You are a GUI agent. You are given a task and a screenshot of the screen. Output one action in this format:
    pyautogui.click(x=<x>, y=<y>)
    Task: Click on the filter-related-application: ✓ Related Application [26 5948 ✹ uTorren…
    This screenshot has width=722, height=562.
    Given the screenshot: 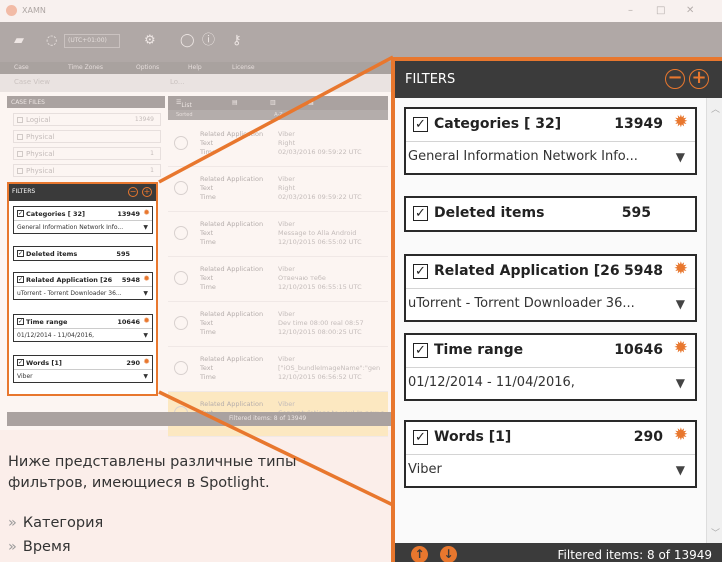 What is the action you would take?
    pyautogui.click(x=550, y=288)
    